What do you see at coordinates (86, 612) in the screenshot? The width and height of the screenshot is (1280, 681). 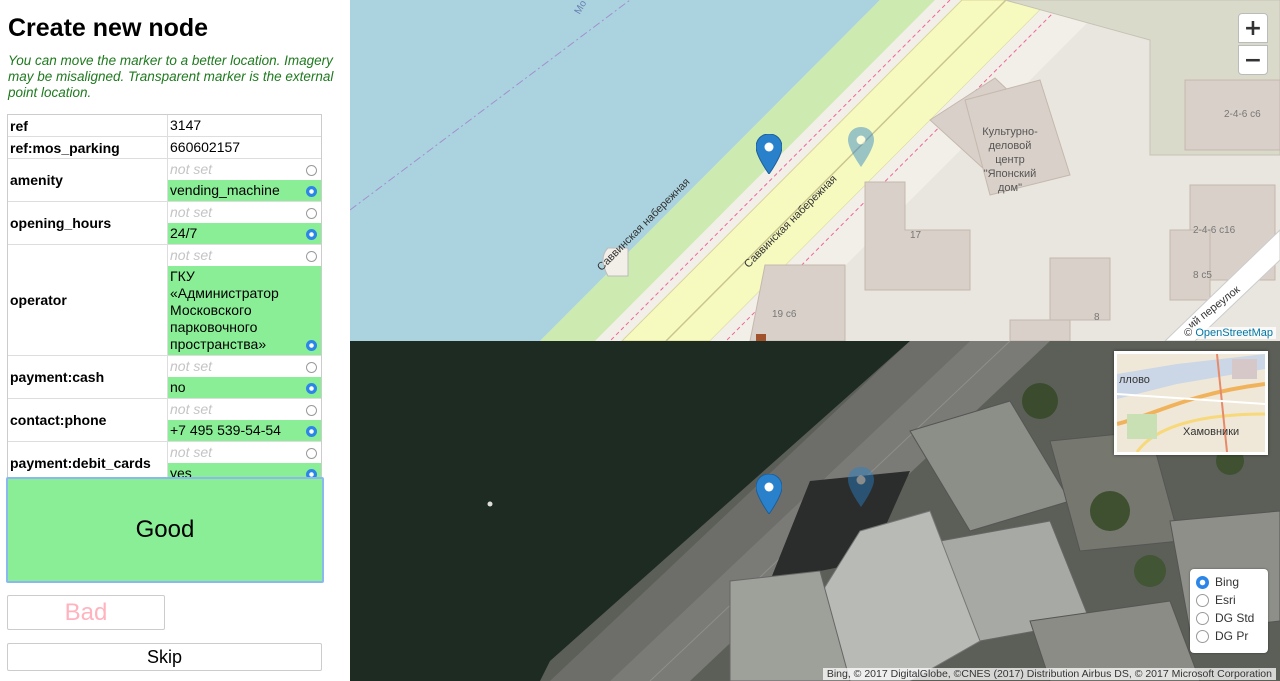 I see `bad-button: Bad` at bounding box center [86, 612].